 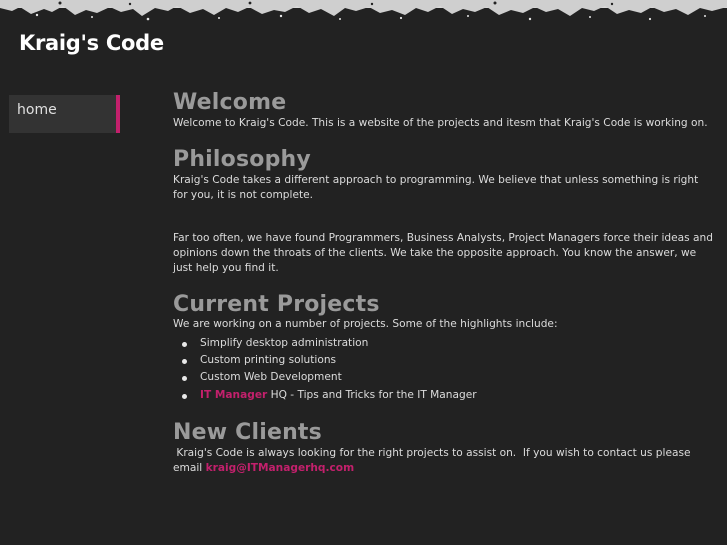 What do you see at coordinates (64, 114) in the screenshot?
I see `nav-item-home: home` at bounding box center [64, 114].